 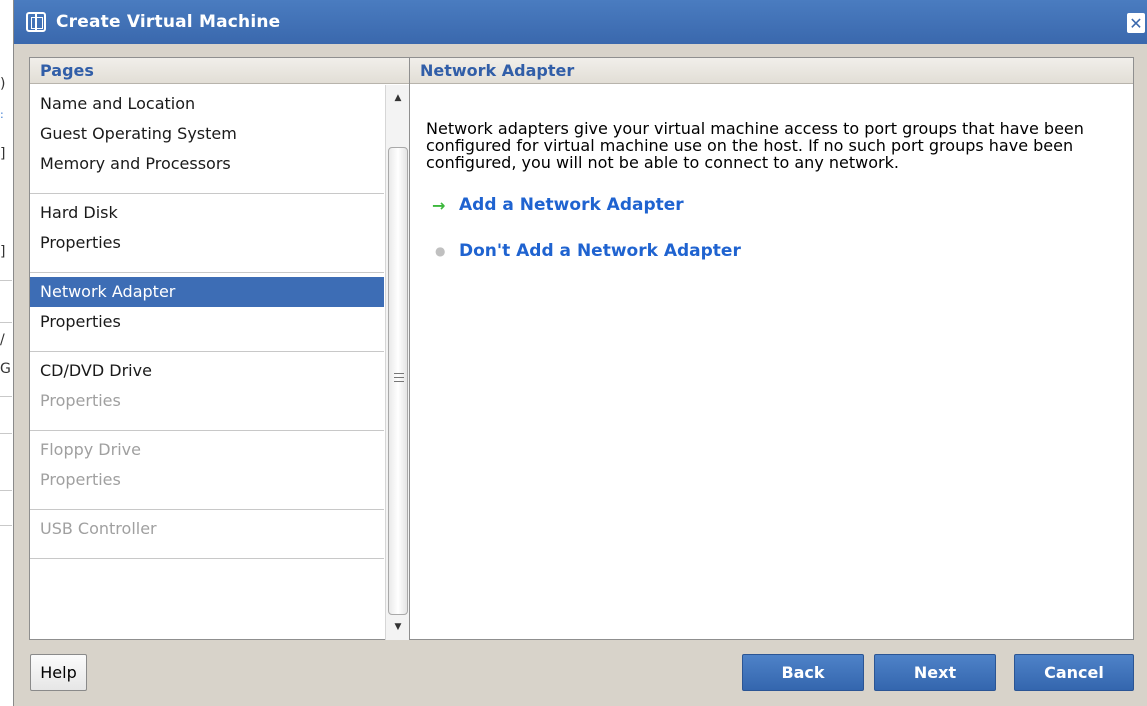 I want to click on dont-add-network-adapter-option: ● Don't Add a Network Adapter, so click(x=768, y=251).